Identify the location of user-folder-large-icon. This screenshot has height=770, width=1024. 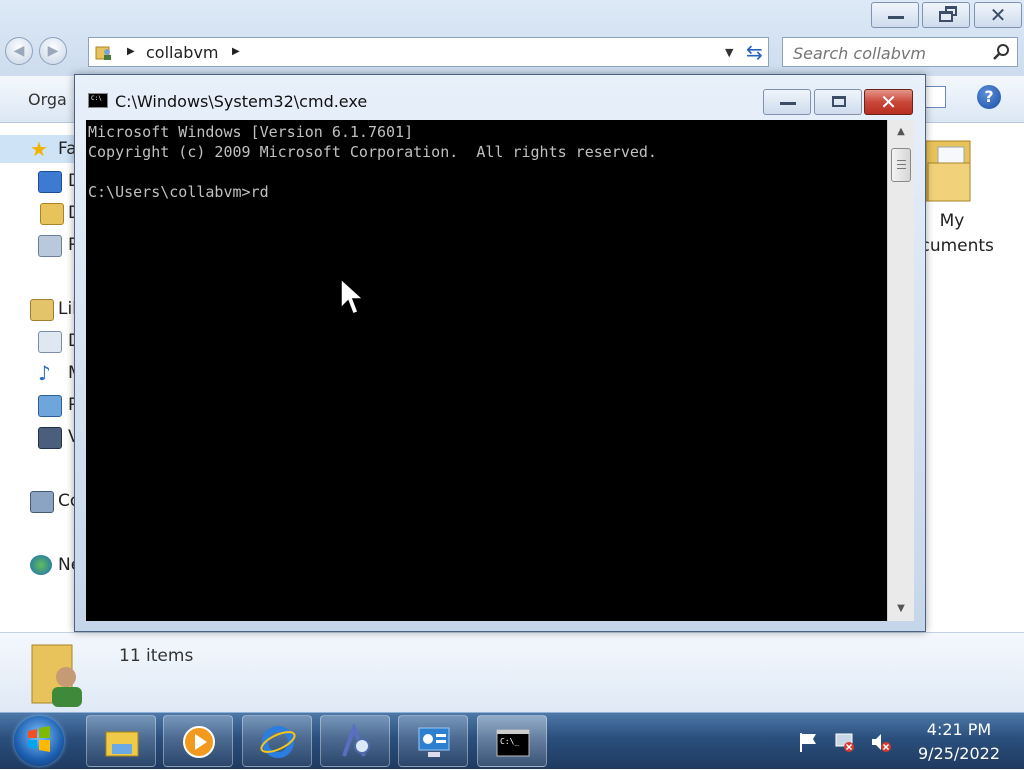
(56, 675).